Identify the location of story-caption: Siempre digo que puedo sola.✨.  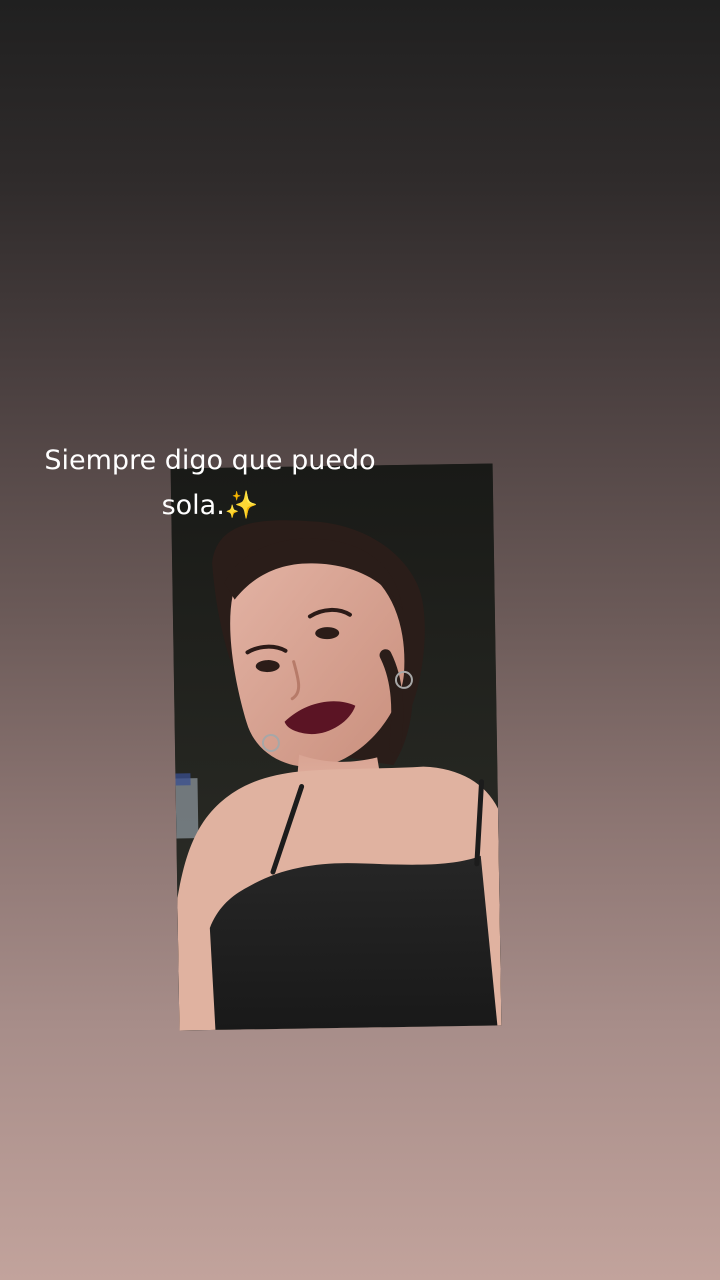
(210, 483).